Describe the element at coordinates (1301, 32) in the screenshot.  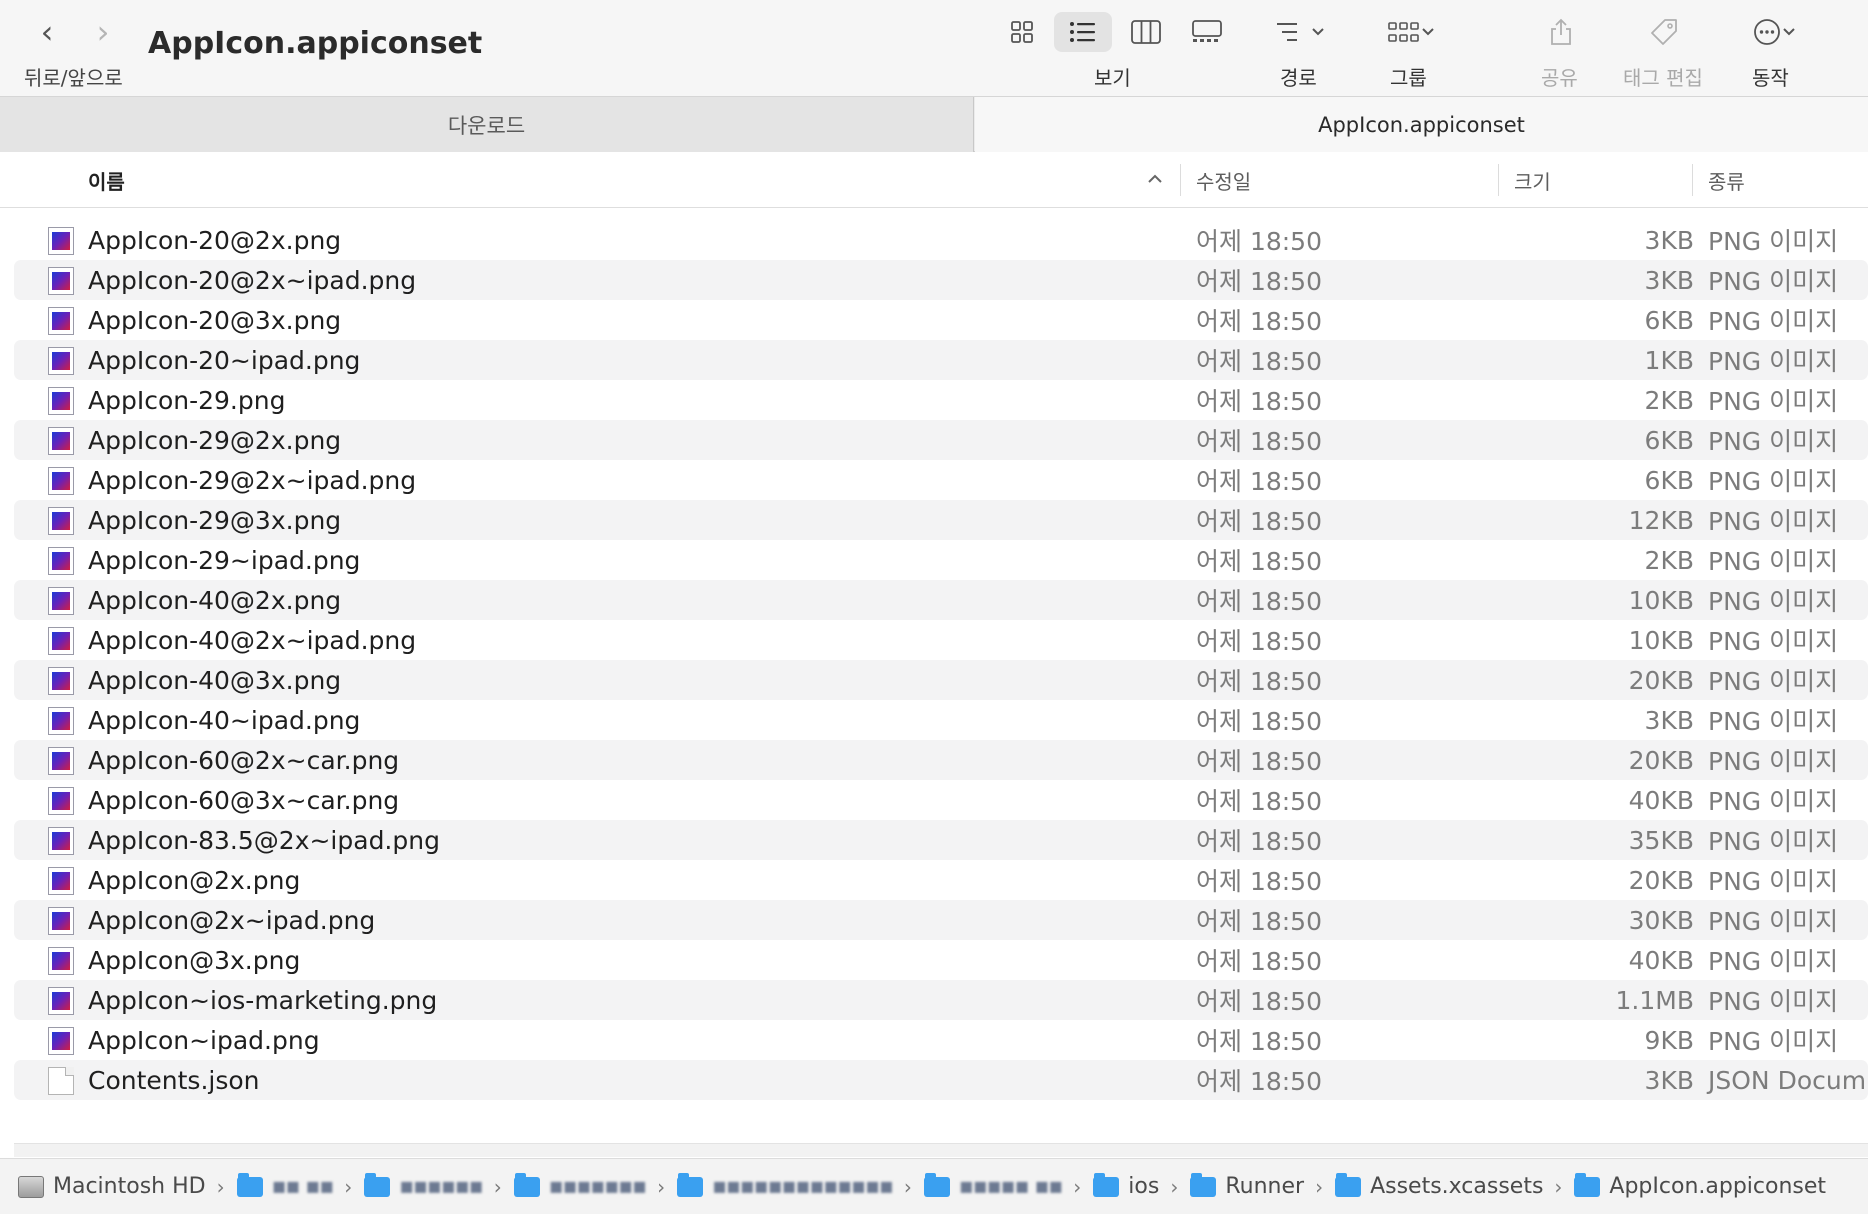
I see `path-menu-button` at that location.